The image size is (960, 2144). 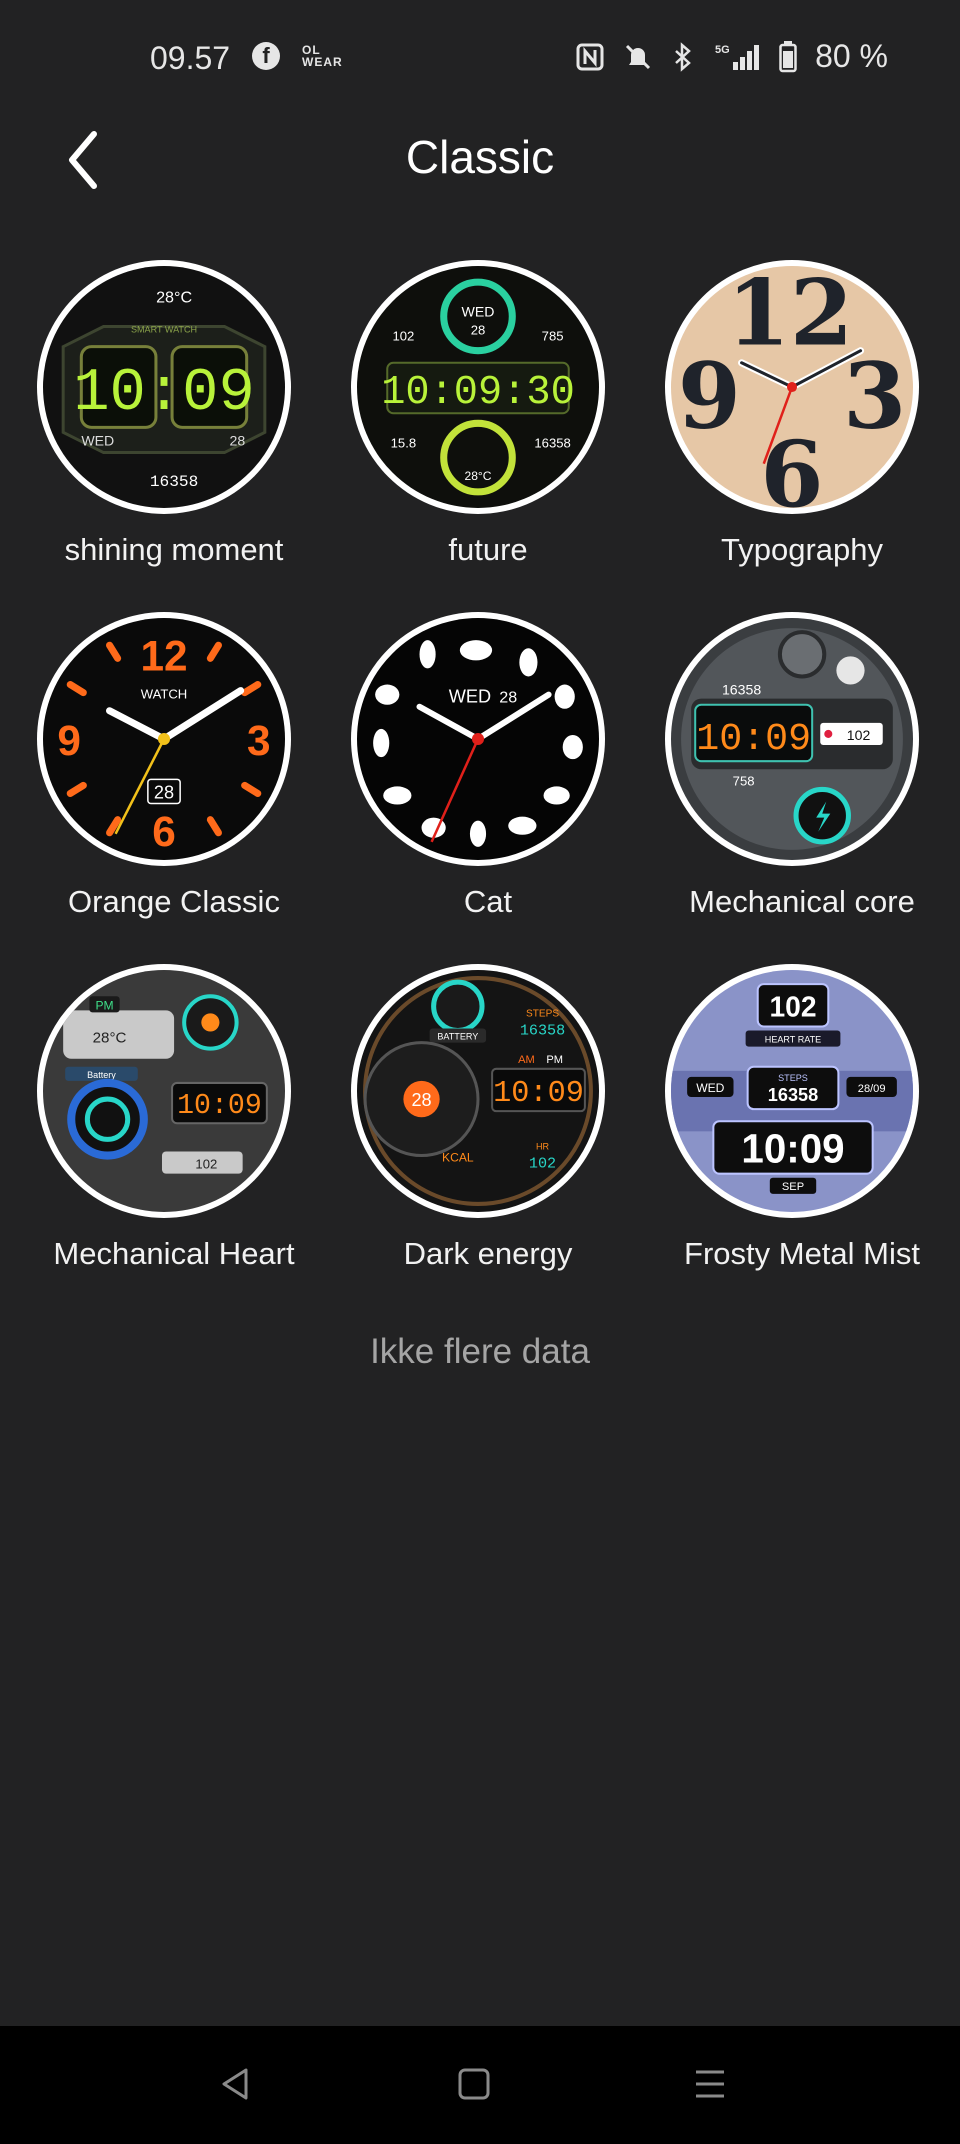 I want to click on watch-face-preview: WED 28, so click(x=478, y=739).